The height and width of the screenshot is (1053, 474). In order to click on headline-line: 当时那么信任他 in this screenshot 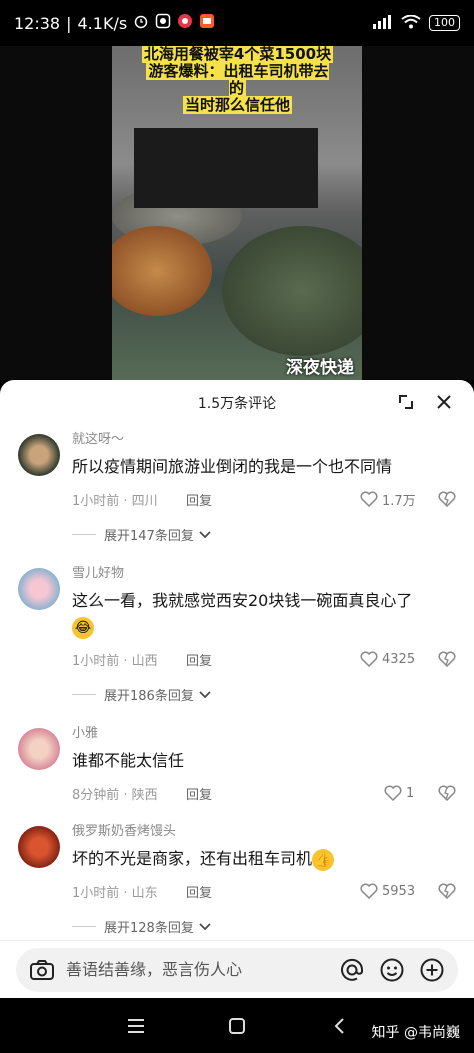, I will do `click(237, 105)`.